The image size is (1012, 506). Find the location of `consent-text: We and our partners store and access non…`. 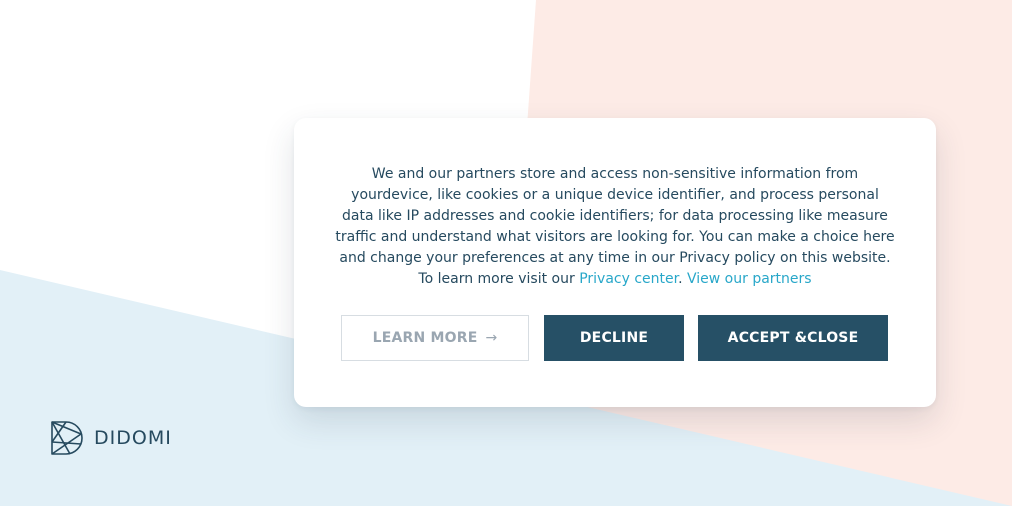

consent-text: We and our partners store and access non… is located at coordinates (615, 226).